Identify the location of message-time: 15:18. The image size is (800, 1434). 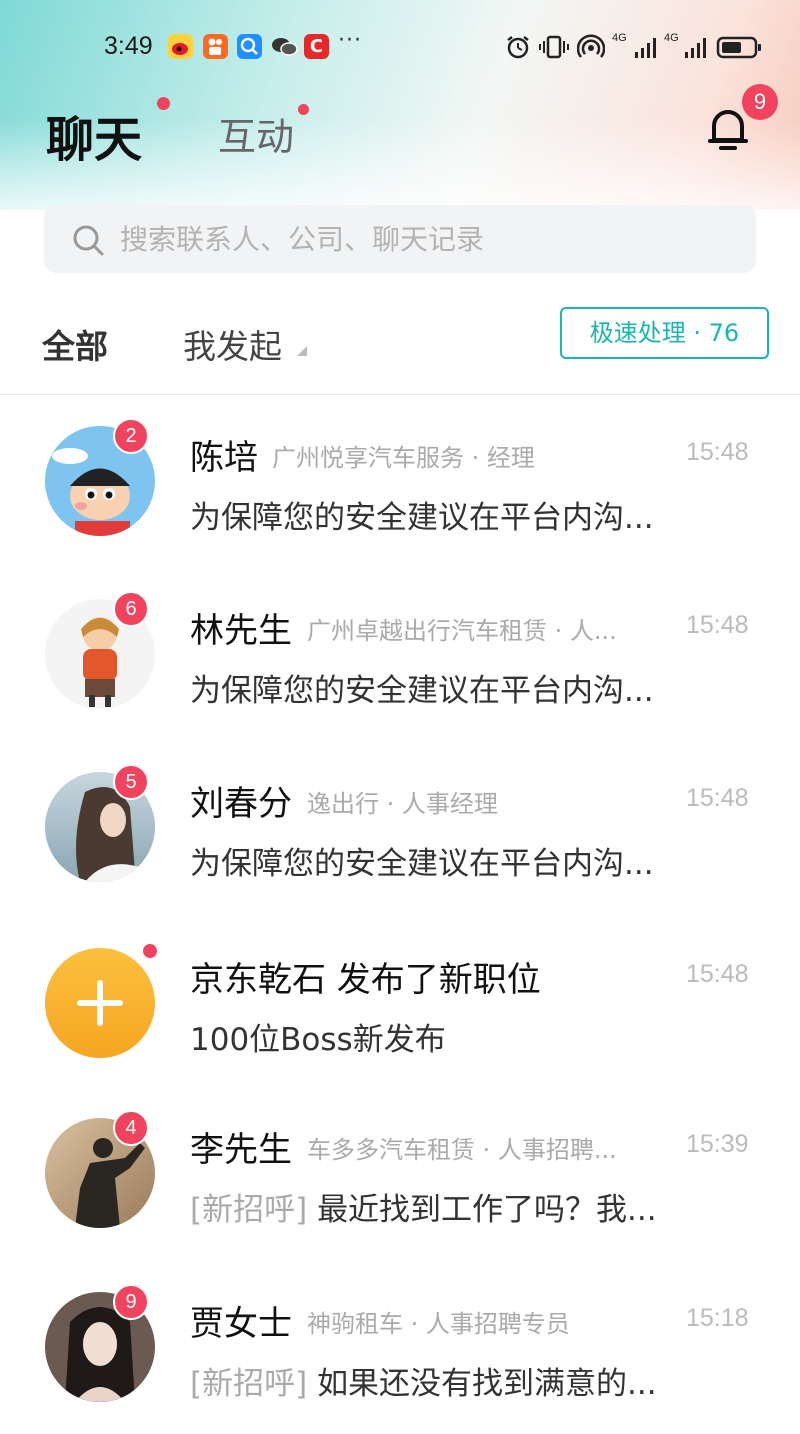
(717, 1318).